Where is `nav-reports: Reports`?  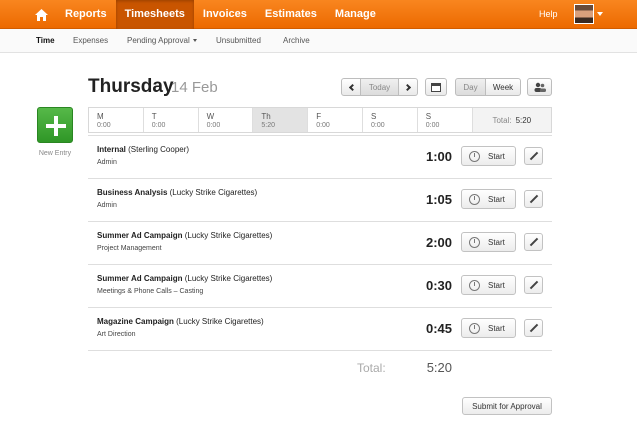
nav-reports: Reports is located at coordinates (86, 14).